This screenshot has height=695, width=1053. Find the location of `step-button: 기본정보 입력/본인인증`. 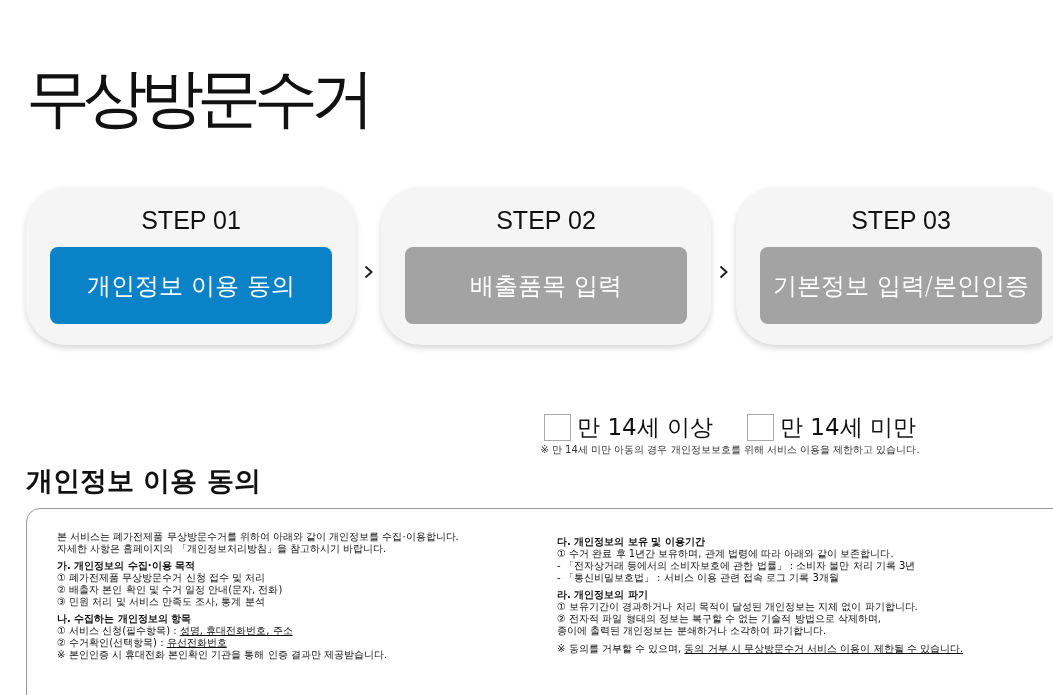

step-button: 기본정보 입력/본인인증 is located at coordinates (901, 285).